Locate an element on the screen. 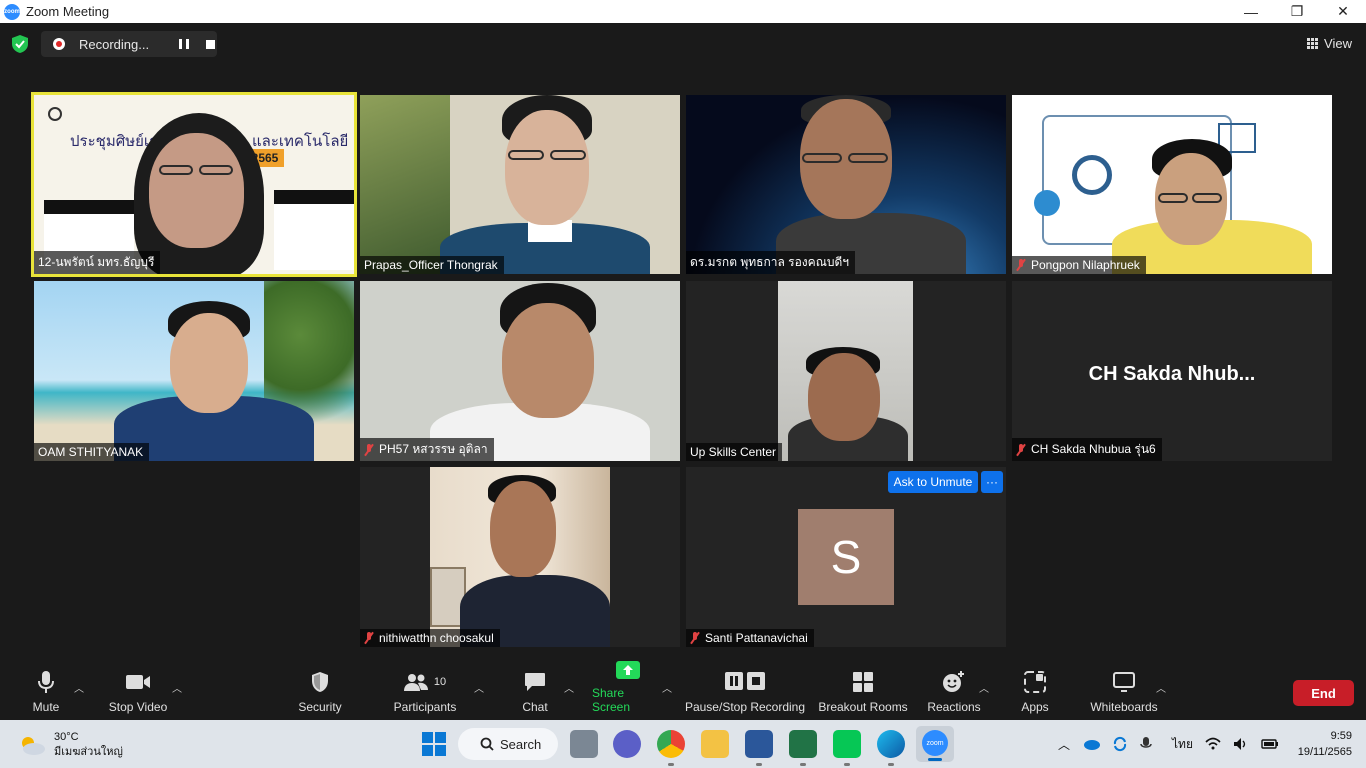  pause-stop-icon is located at coordinates (745, 682).